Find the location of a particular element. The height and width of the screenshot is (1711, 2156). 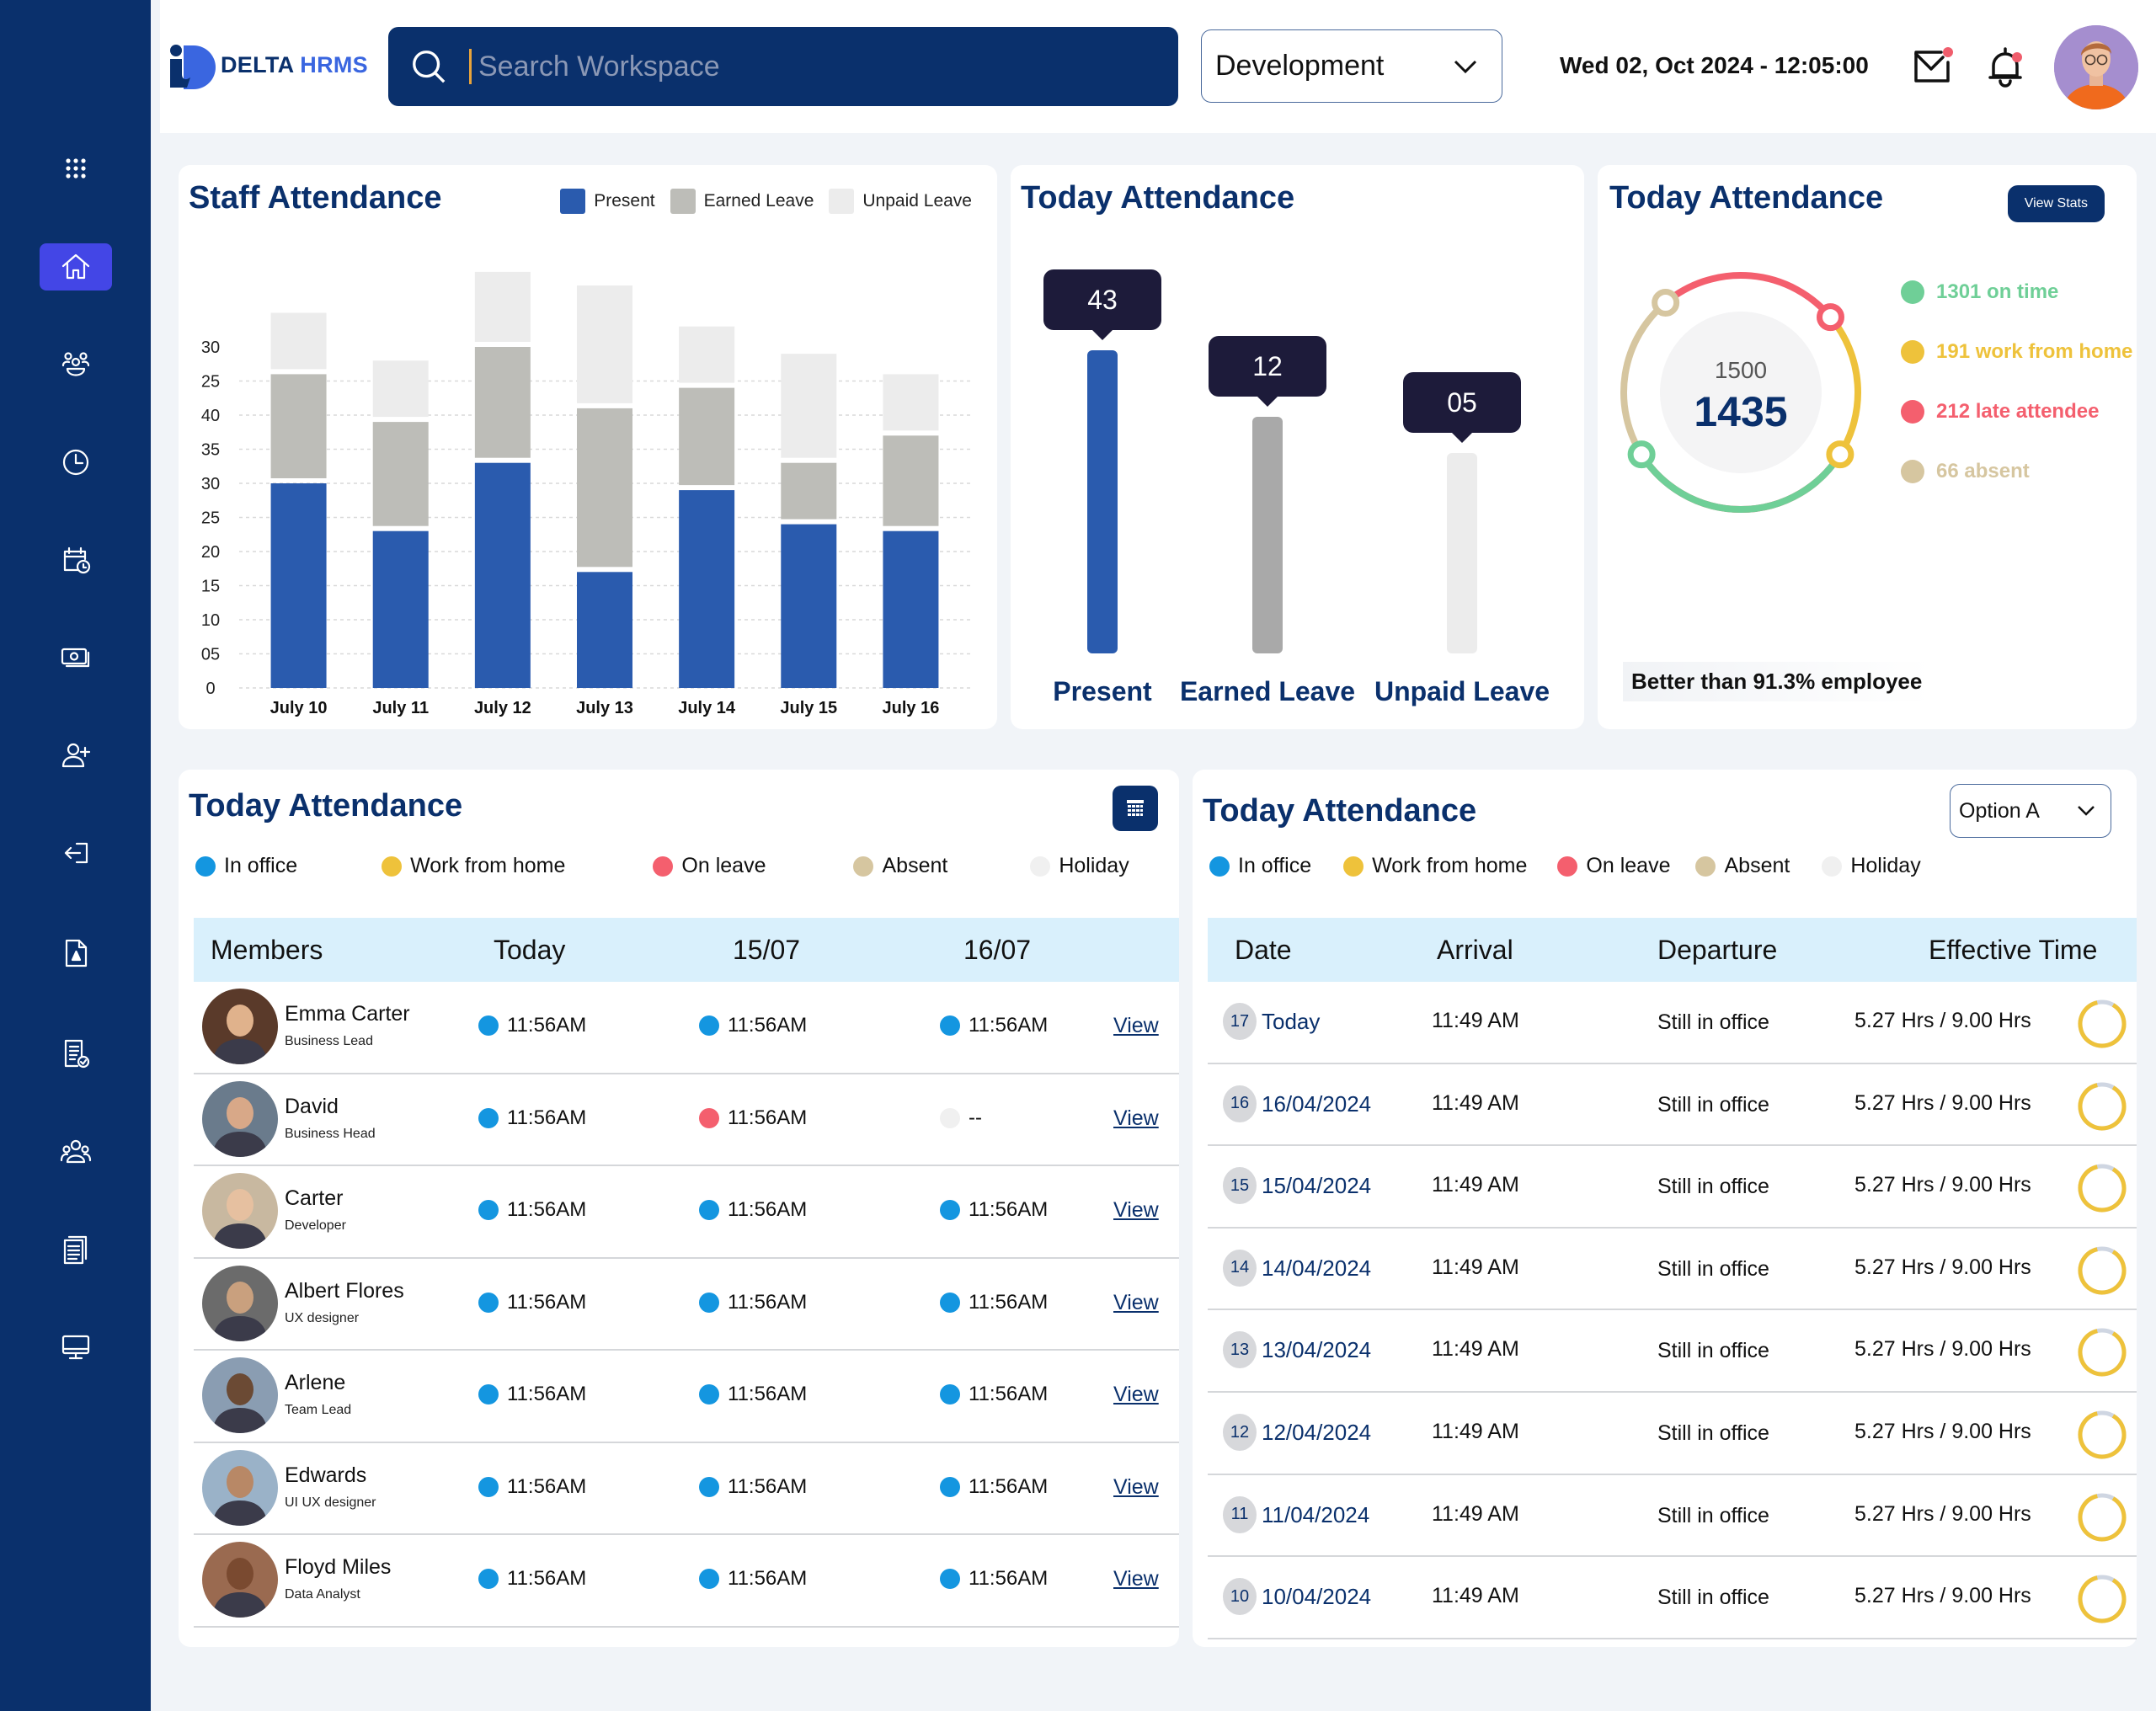

bar-earned-leave is located at coordinates (400, 474).